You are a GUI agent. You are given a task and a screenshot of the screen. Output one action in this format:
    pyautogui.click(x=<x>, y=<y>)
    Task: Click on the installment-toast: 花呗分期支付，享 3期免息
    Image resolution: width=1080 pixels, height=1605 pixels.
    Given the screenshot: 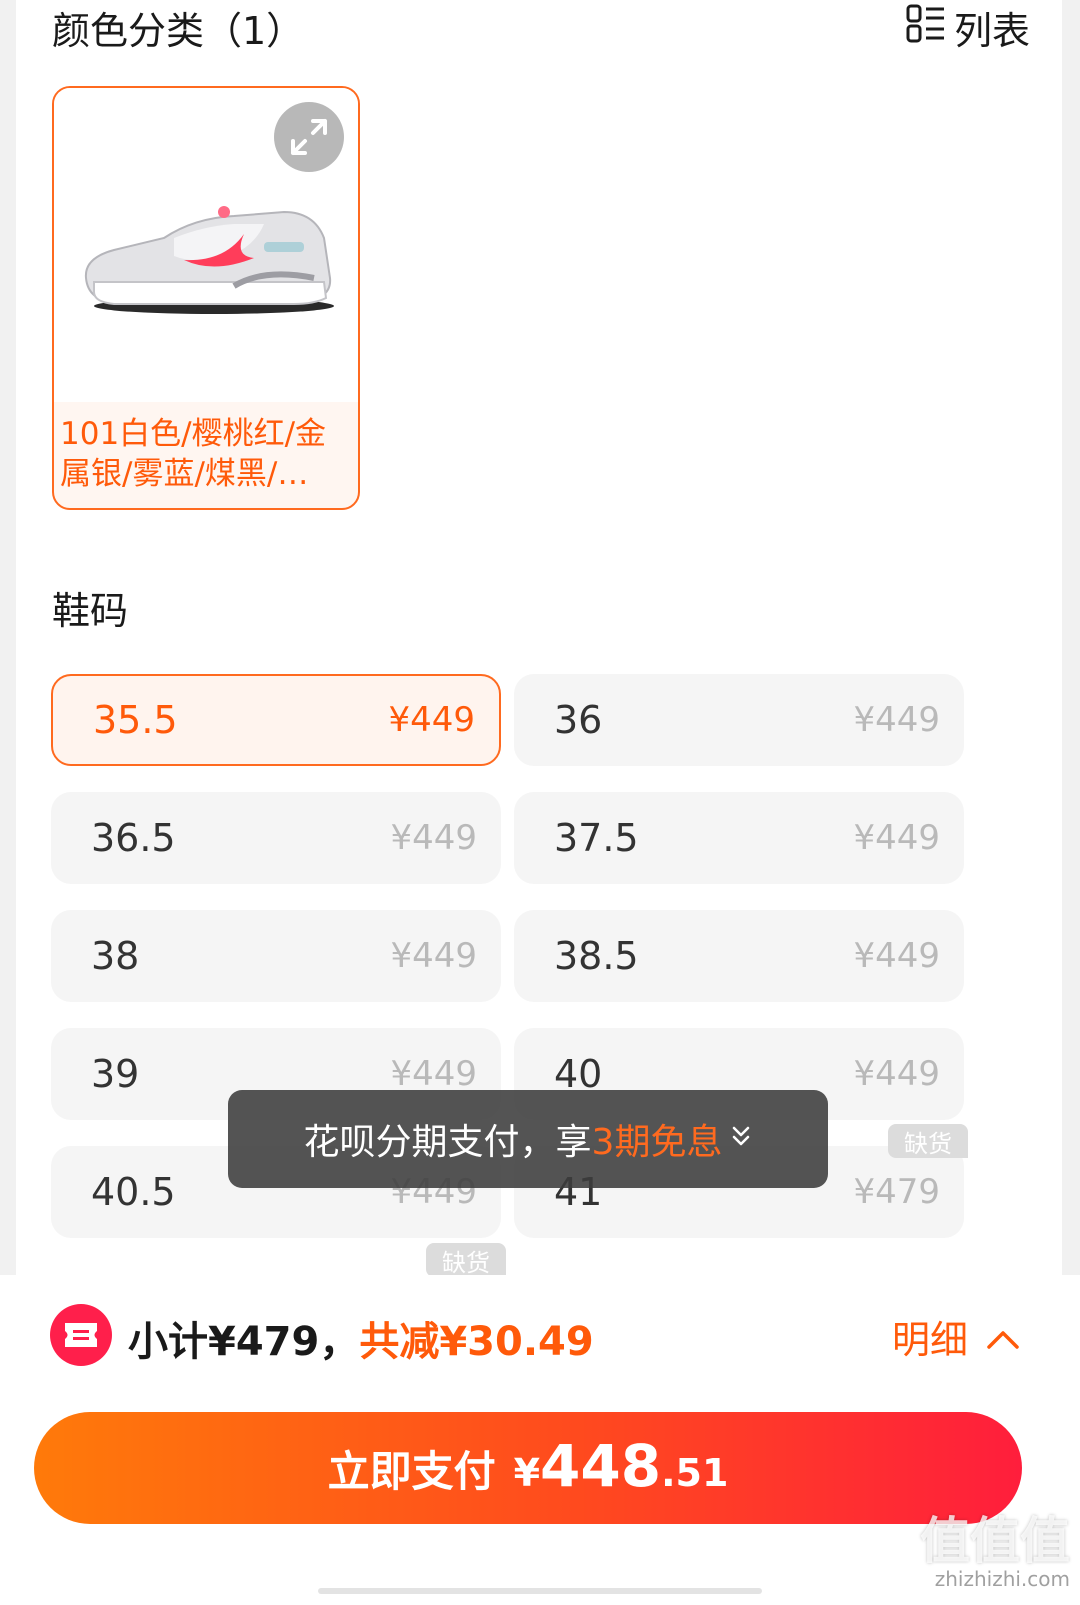 What is the action you would take?
    pyautogui.click(x=528, y=1139)
    